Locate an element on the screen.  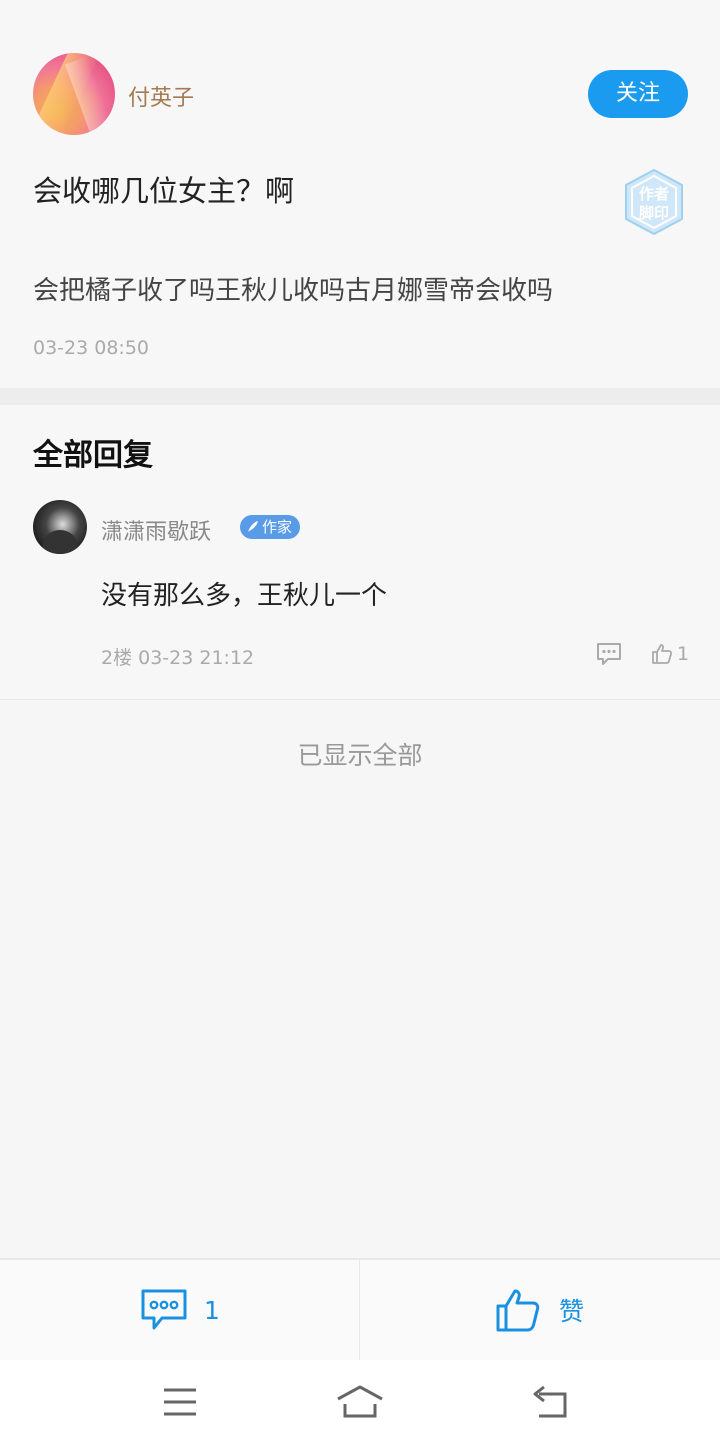
menu-icon is located at coordinates (180, 1402).